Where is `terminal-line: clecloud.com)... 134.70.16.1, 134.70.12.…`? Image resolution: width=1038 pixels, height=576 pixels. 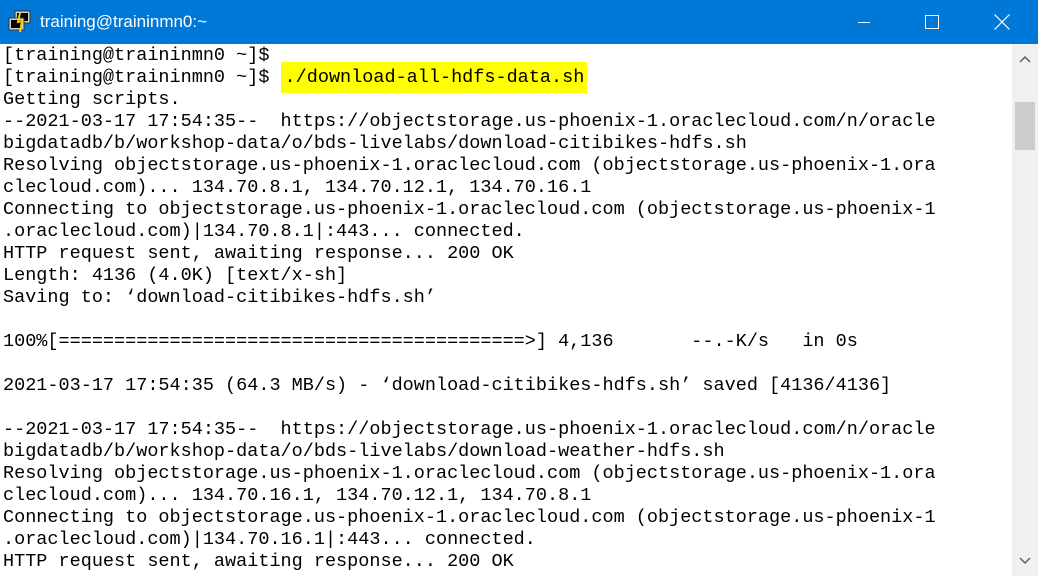 terminal-line: clecloud.com)... 134.70.16.1, 134.70.12.… is located at coordinates (297, 495).